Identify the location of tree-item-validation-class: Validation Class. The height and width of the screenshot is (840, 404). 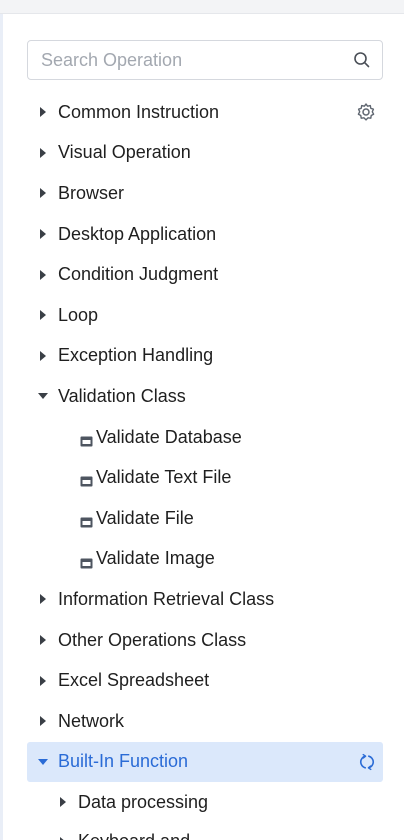
(202, 396).